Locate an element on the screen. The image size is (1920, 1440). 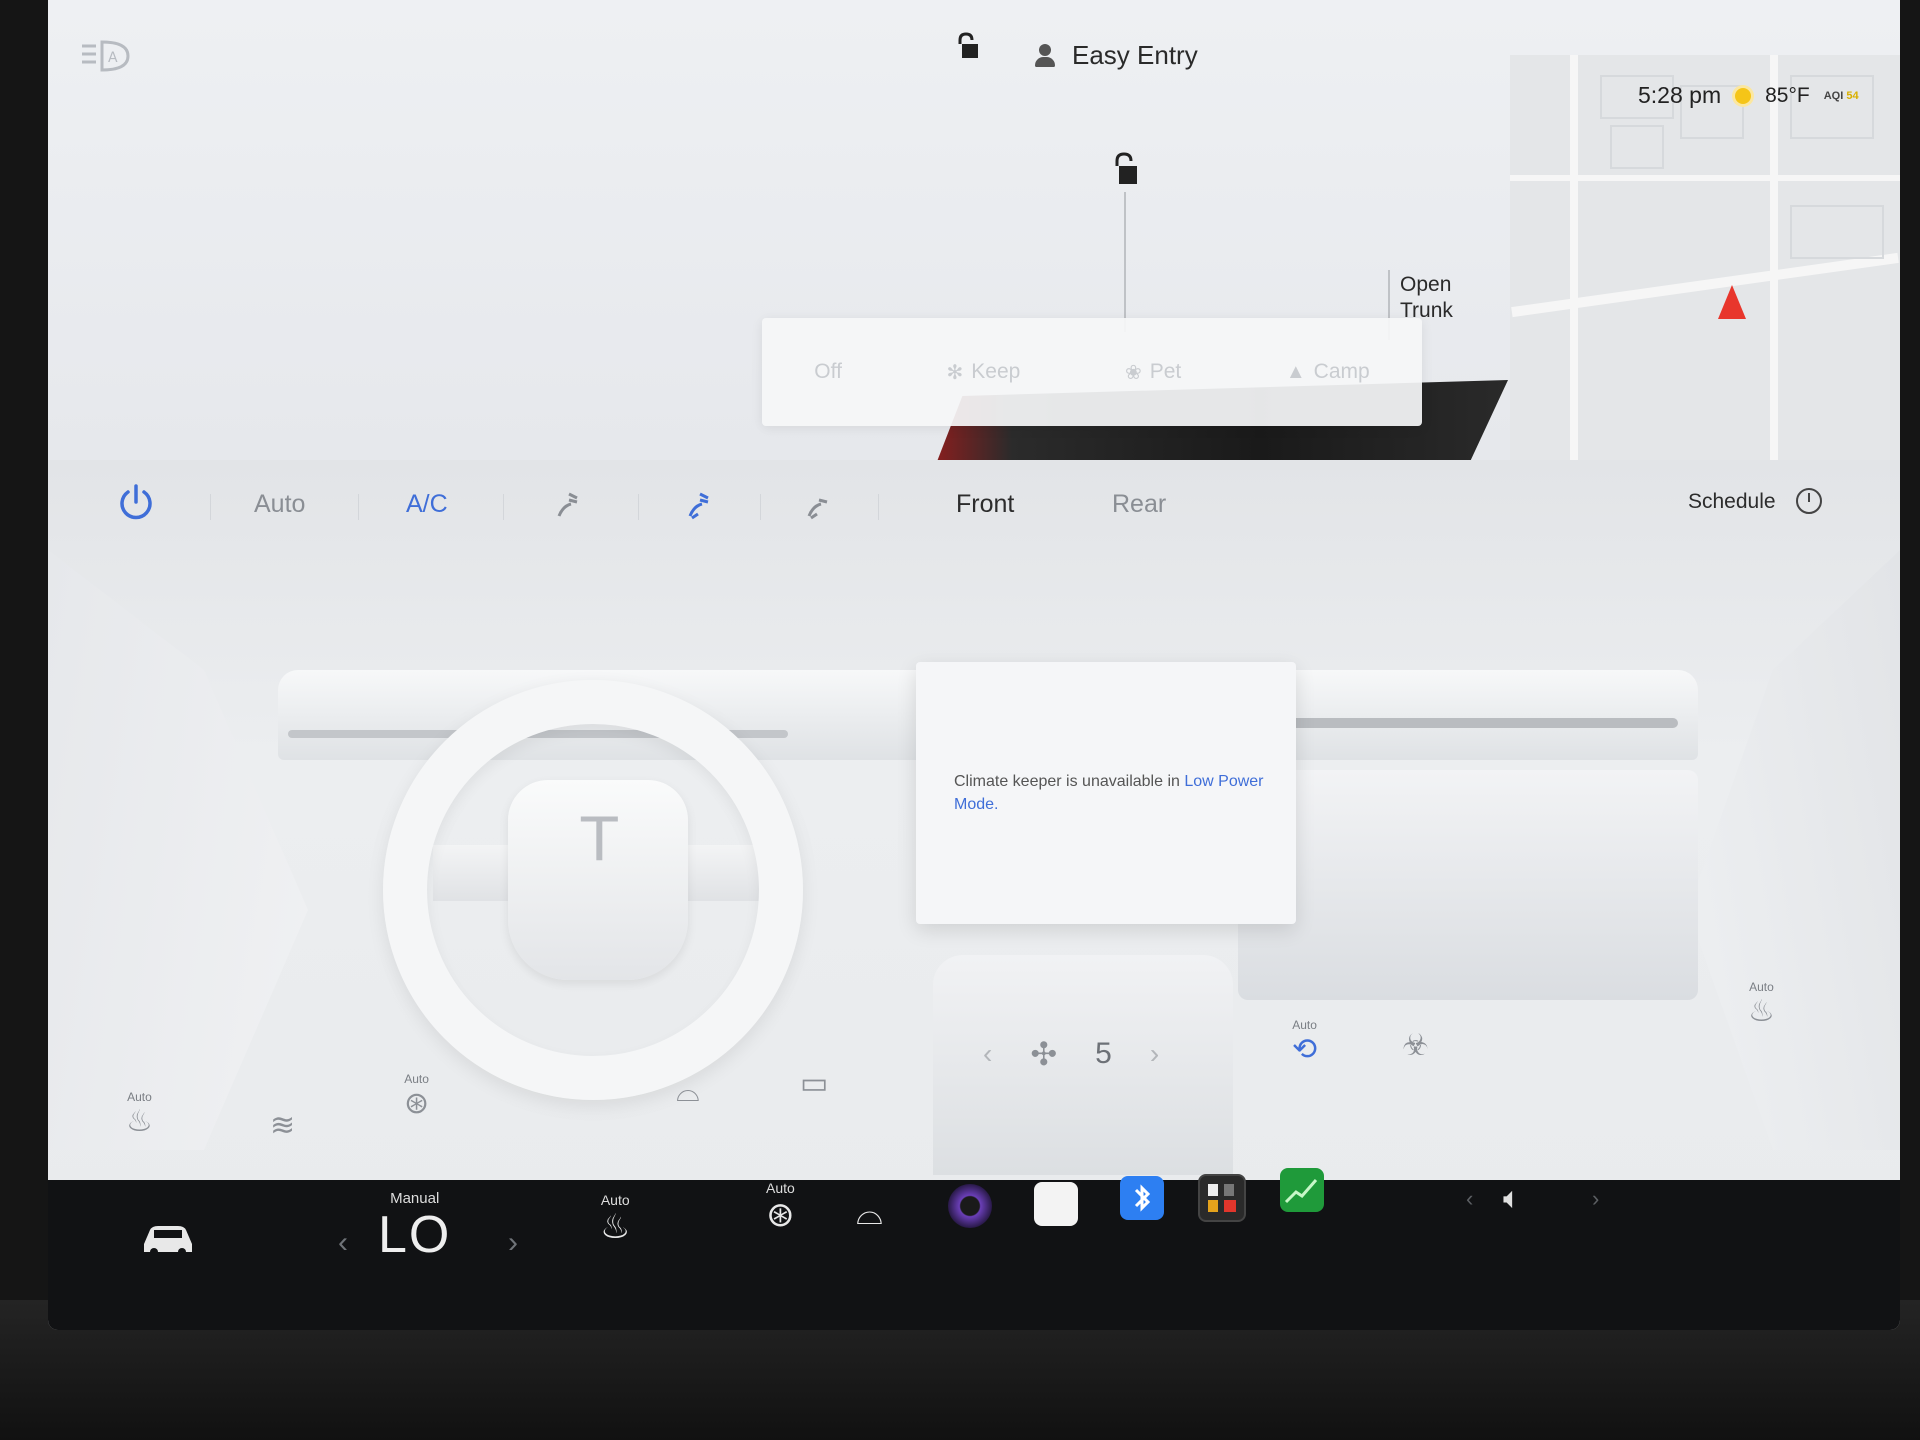
cabin-temperature: Manual LO is located at coordinates (414, 1226).